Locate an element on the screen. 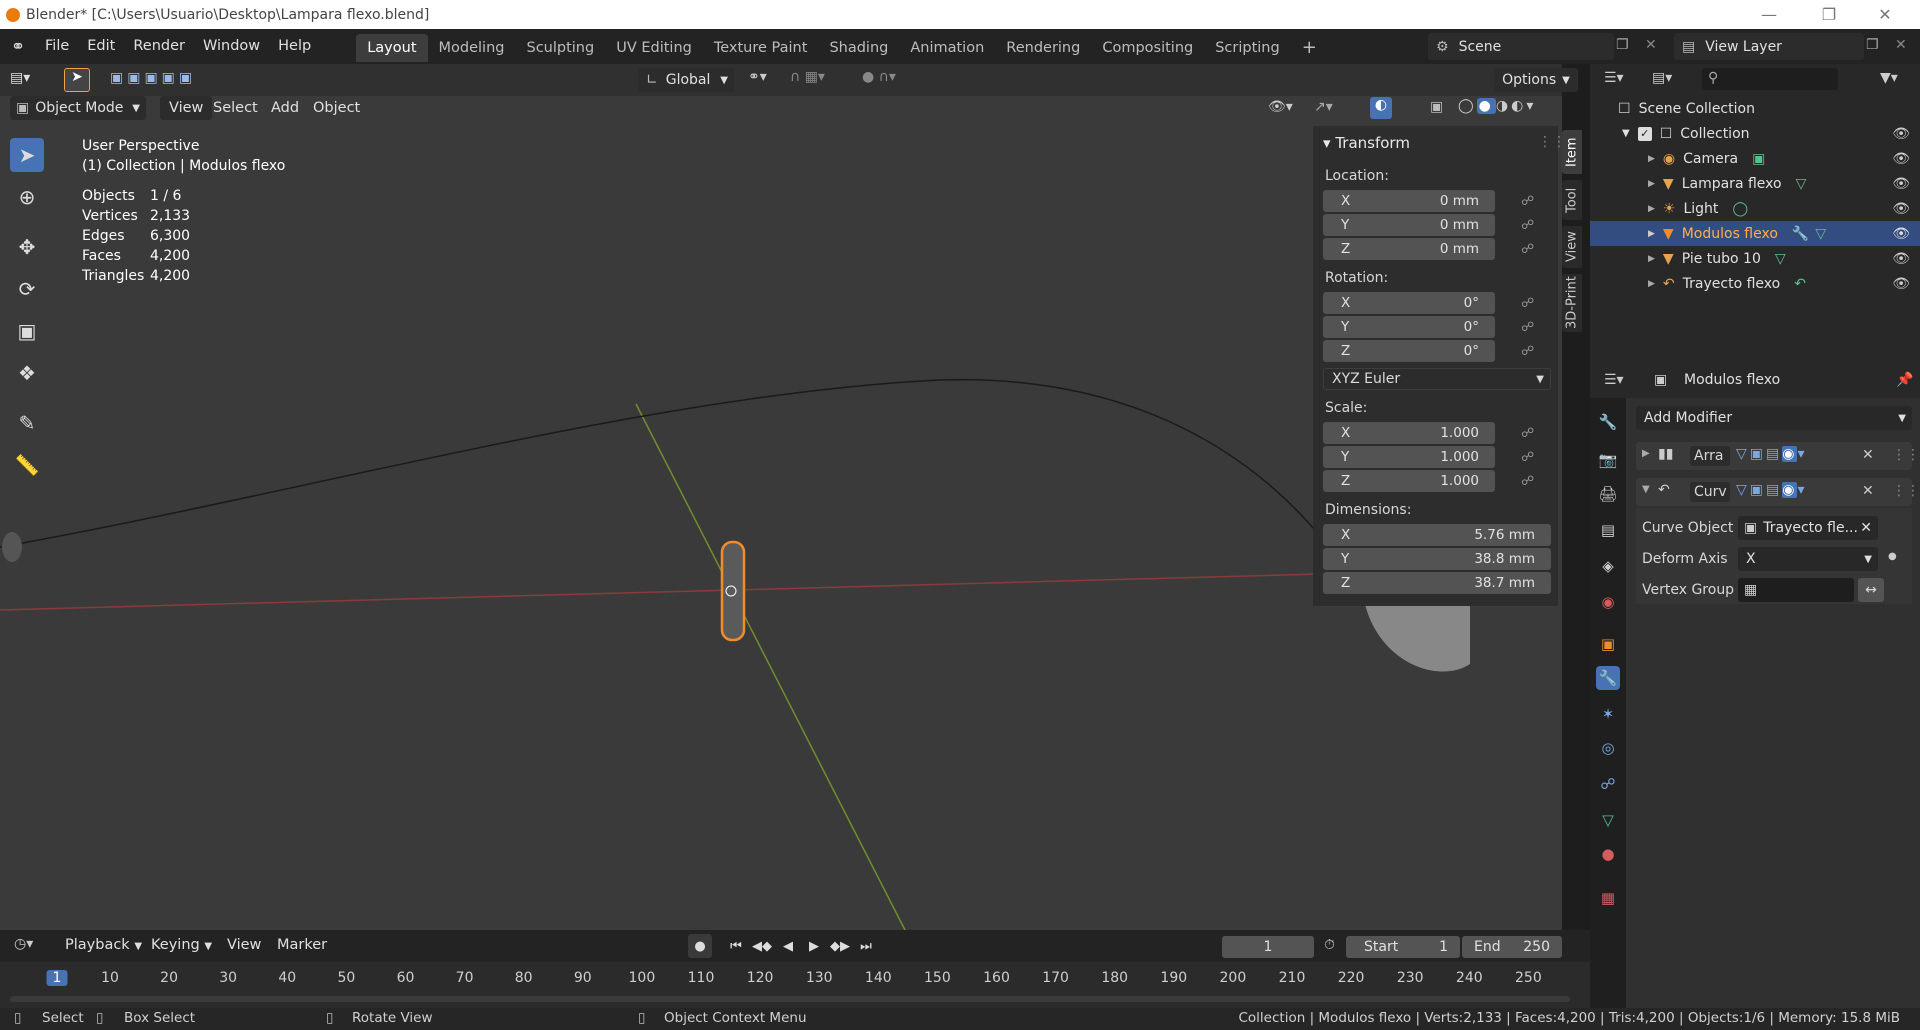 The height and width of the screenshot is (1030, 1920). cursor-tool-icon: ⊕ is located at coordinates (27, 197).